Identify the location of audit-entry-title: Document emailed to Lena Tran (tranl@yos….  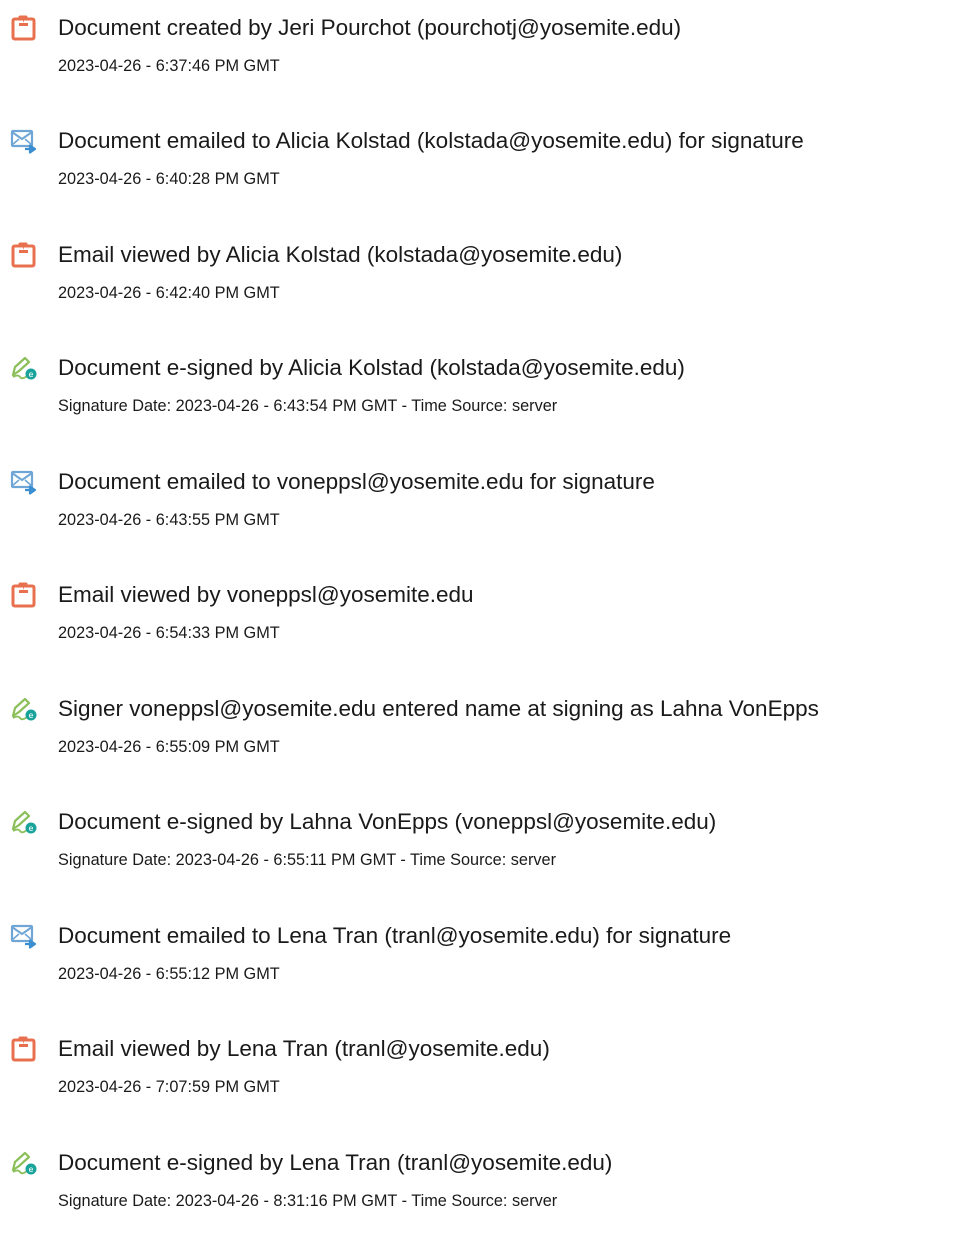
(395, 935).